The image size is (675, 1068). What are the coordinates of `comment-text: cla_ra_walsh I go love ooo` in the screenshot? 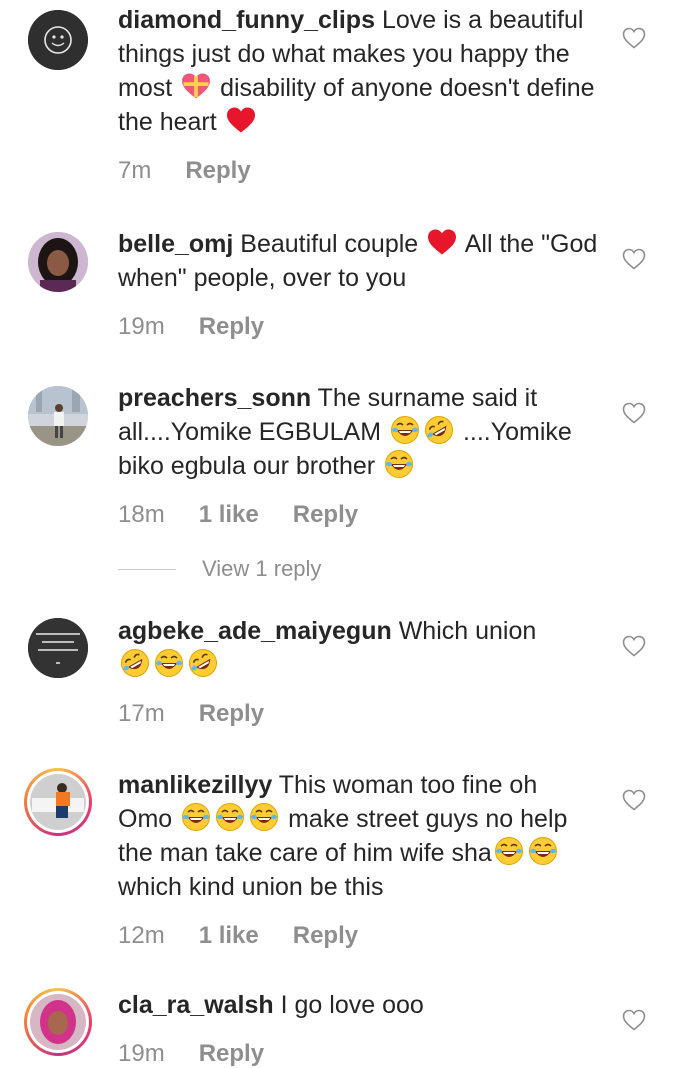 It's located at (358, 1005).